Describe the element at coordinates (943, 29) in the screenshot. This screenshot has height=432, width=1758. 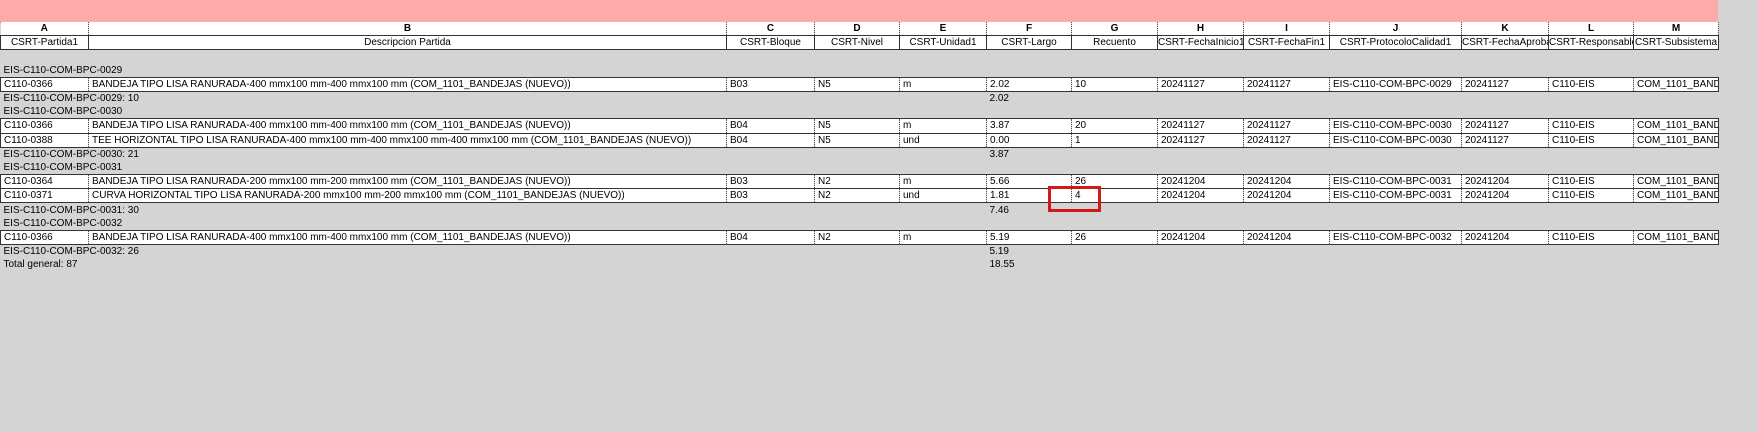
I see `column-letter: E` at that location.